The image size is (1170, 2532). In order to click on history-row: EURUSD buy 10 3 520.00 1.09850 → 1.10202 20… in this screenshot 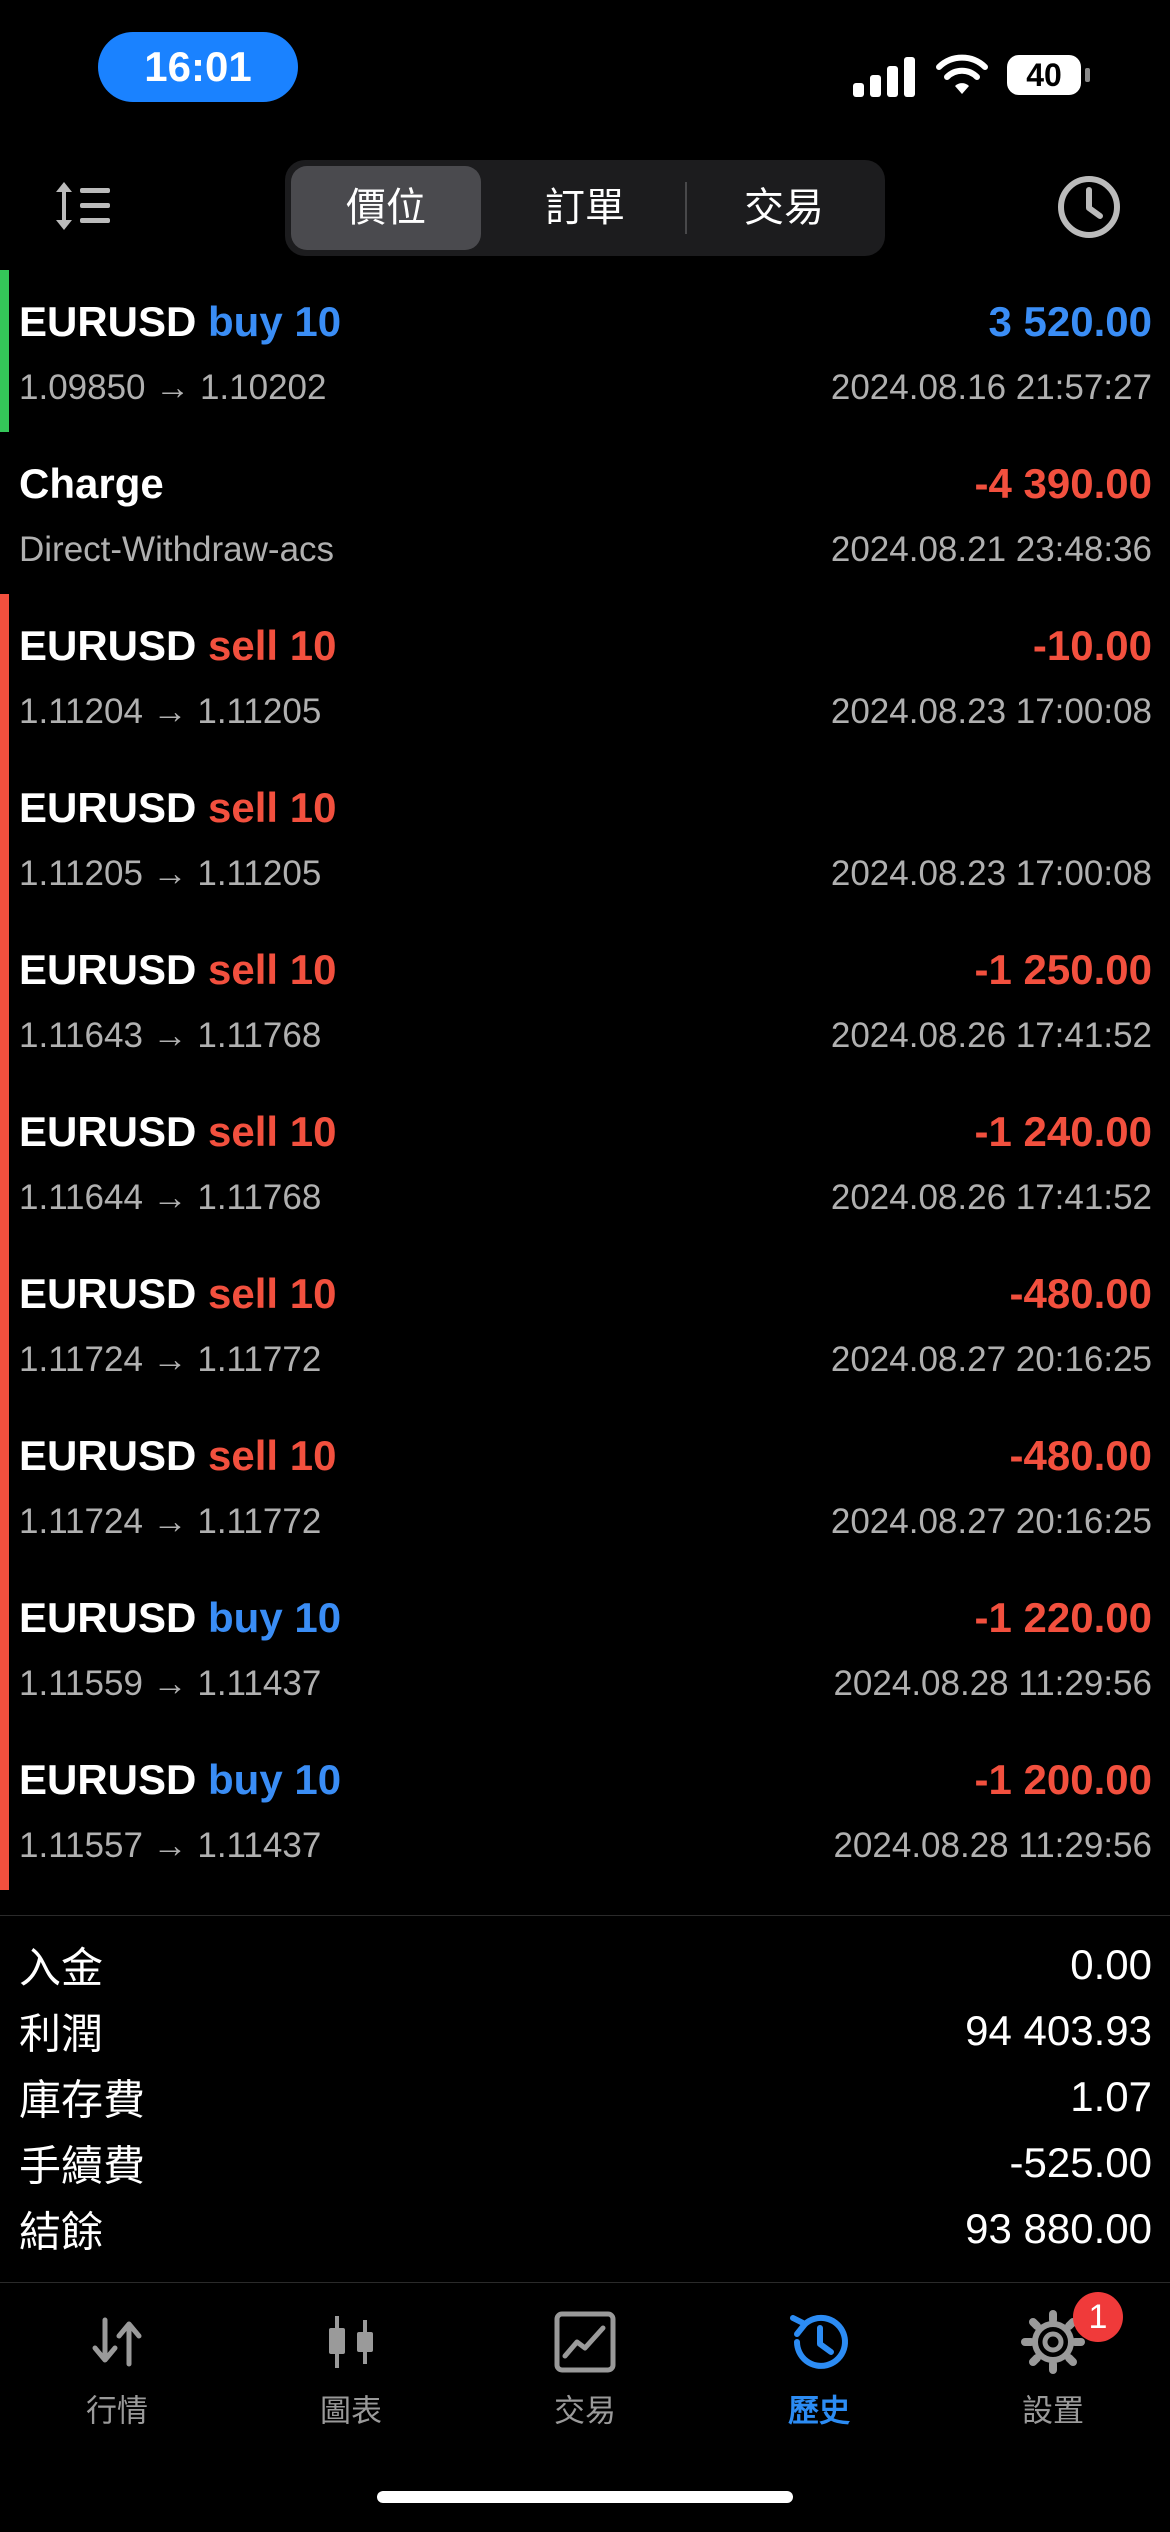, I will do `click(585, 351)`.